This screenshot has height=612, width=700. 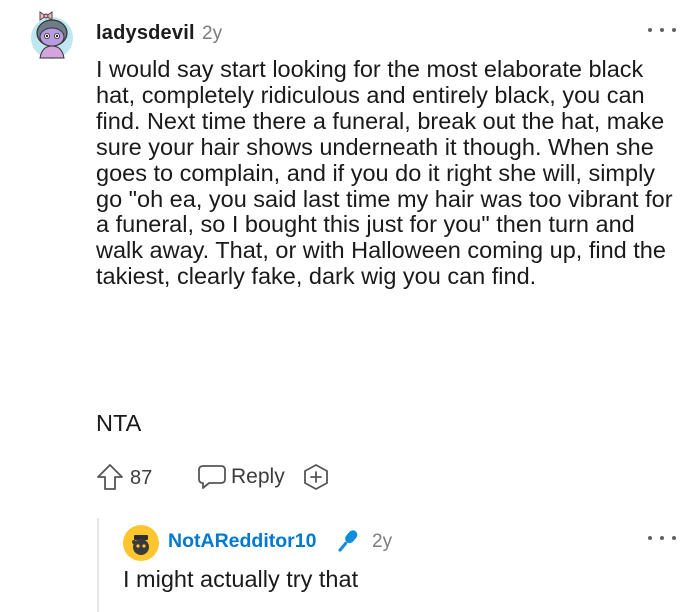 I want to click on reply-username: NotARedditor10, so click(x=242, y=541).